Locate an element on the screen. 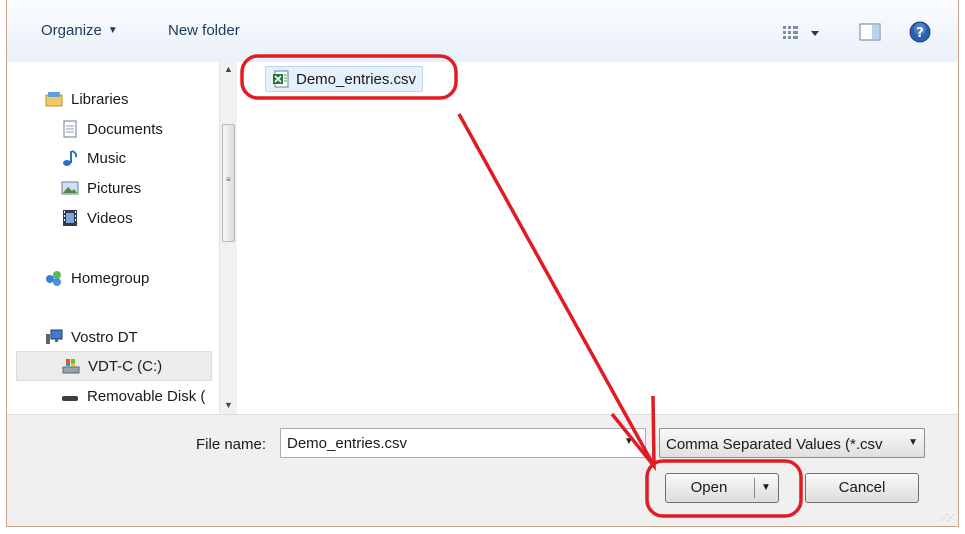 This screenshot has height=534, width=965. nav-label-videos: Videos is located at coordinates (110, 218).